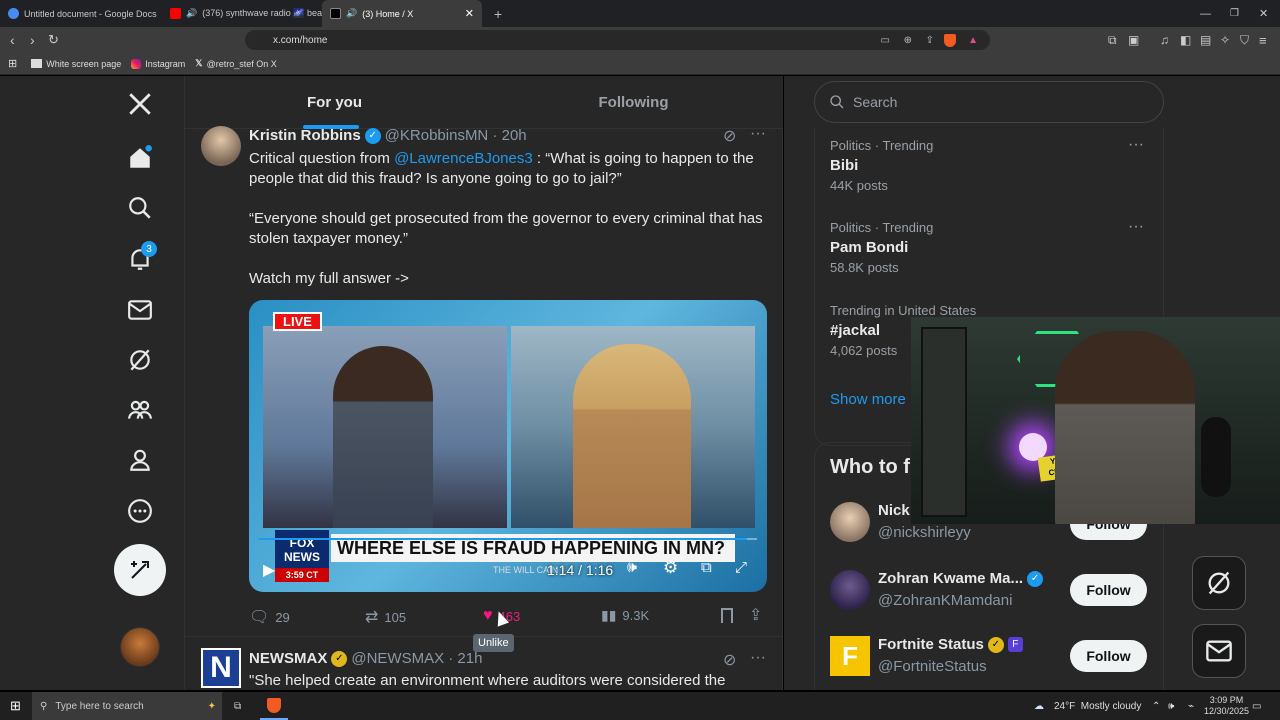  What do you see at coordinates (76, 64) in the screenshot?
I see `bookmark-white-screen: White screen page` at bounding box center [76, 64].